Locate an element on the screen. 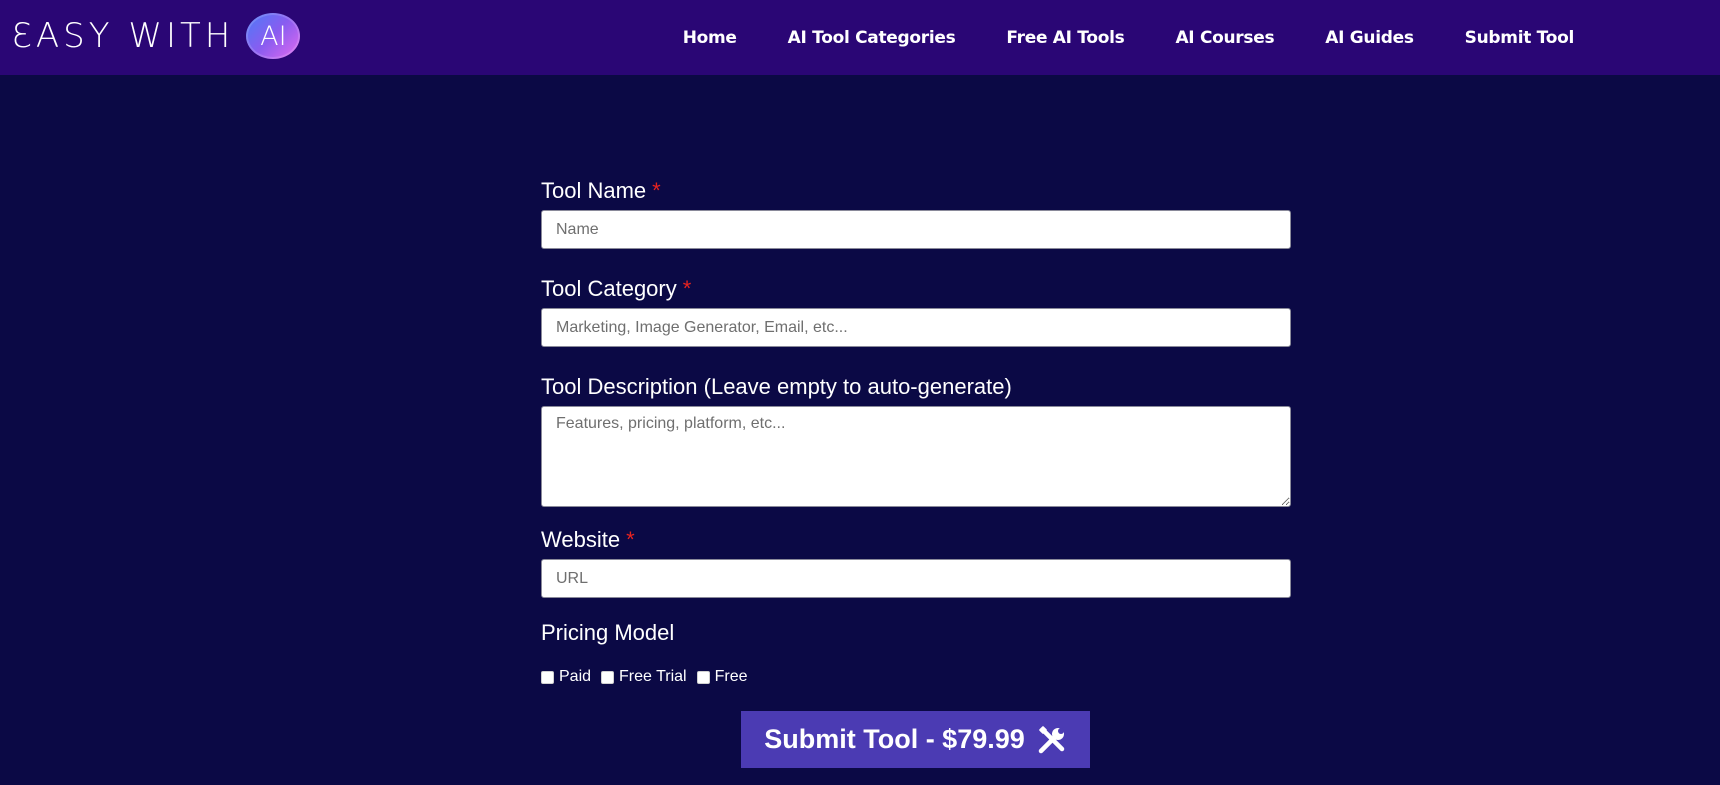  logo-ai-badge: AI is located at coordinates (273, 36).